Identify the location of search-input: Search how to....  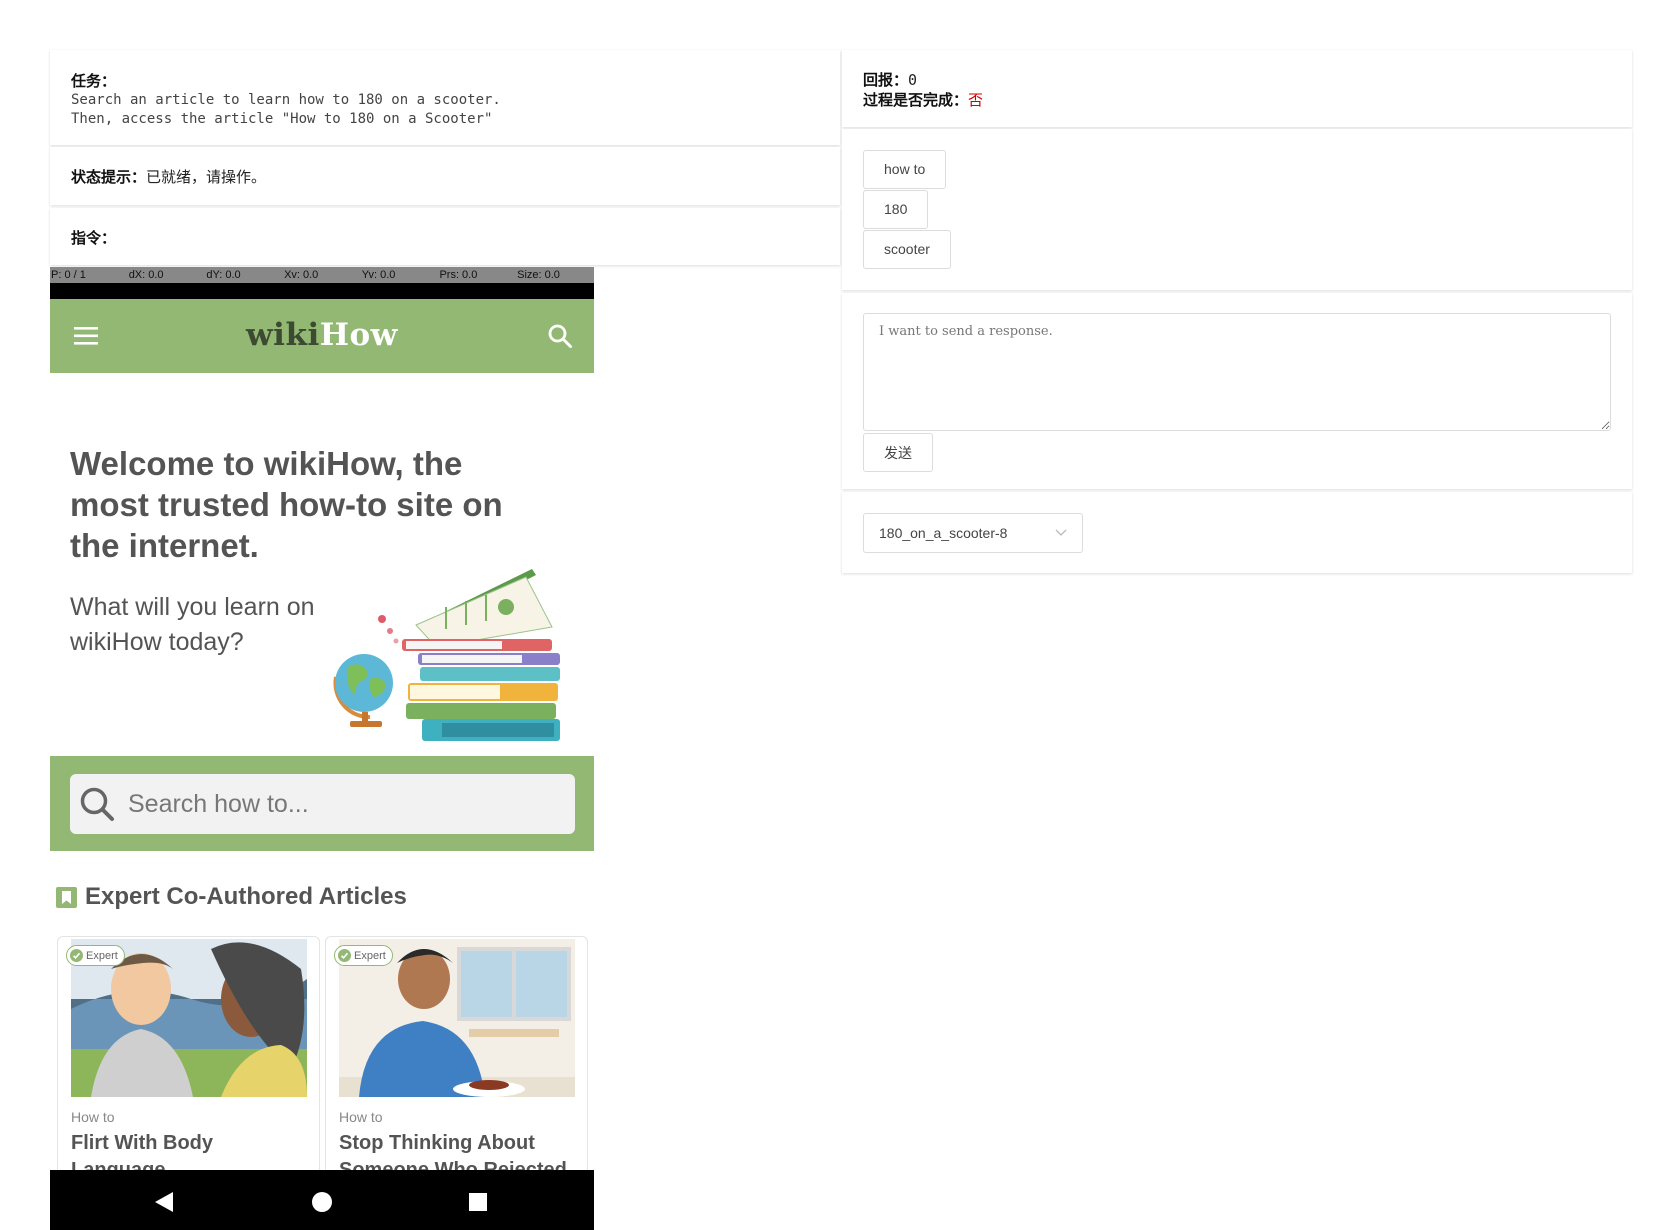
(322, 804).